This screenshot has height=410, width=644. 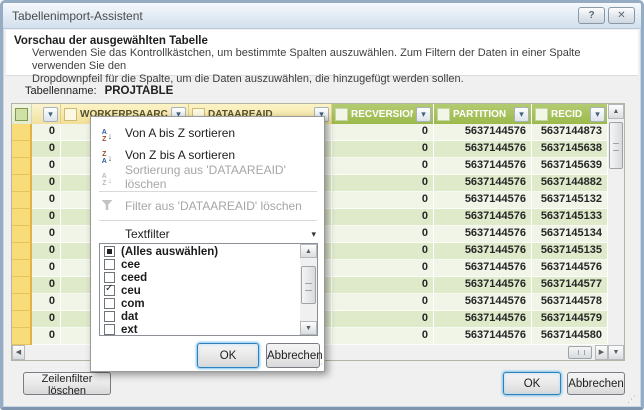 I want to click on select-all-checkbox, so click(x=21, y=114).